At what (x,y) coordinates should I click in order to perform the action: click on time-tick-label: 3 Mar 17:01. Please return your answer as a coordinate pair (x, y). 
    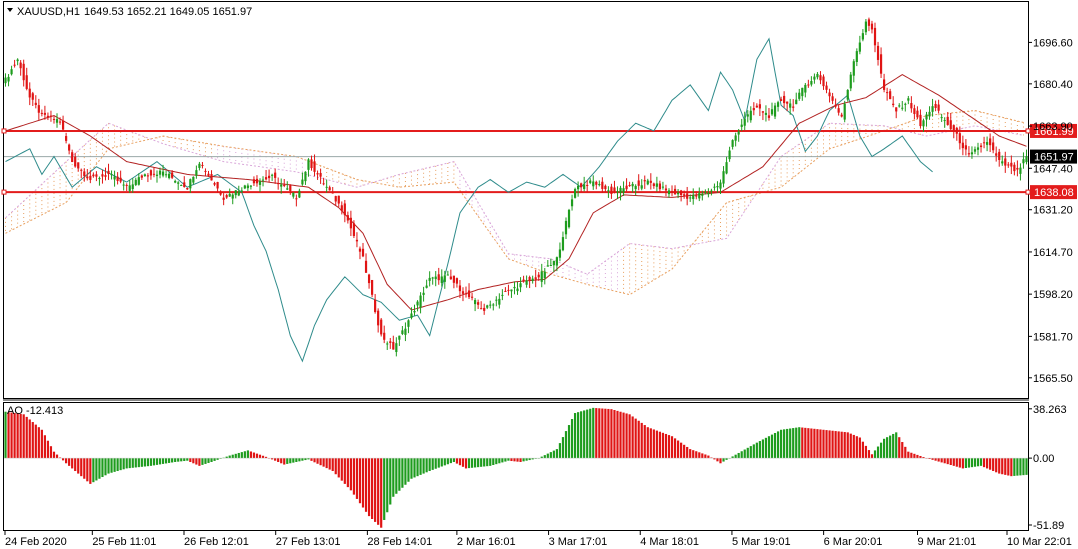
    Looking at the image, I should click on (578, 542).